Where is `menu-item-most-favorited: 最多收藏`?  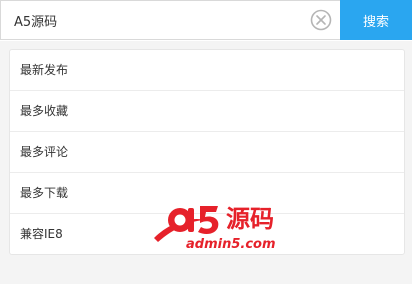 menu-item-most-favorited: 最多收藏 is located at coordinates (207, 111).